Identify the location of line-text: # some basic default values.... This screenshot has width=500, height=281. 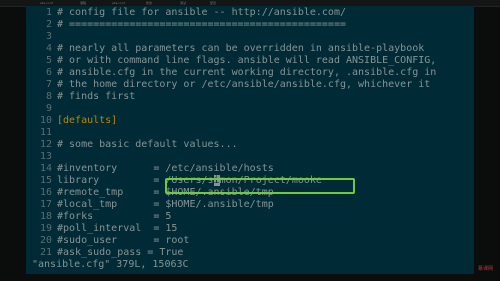
(147, 144).